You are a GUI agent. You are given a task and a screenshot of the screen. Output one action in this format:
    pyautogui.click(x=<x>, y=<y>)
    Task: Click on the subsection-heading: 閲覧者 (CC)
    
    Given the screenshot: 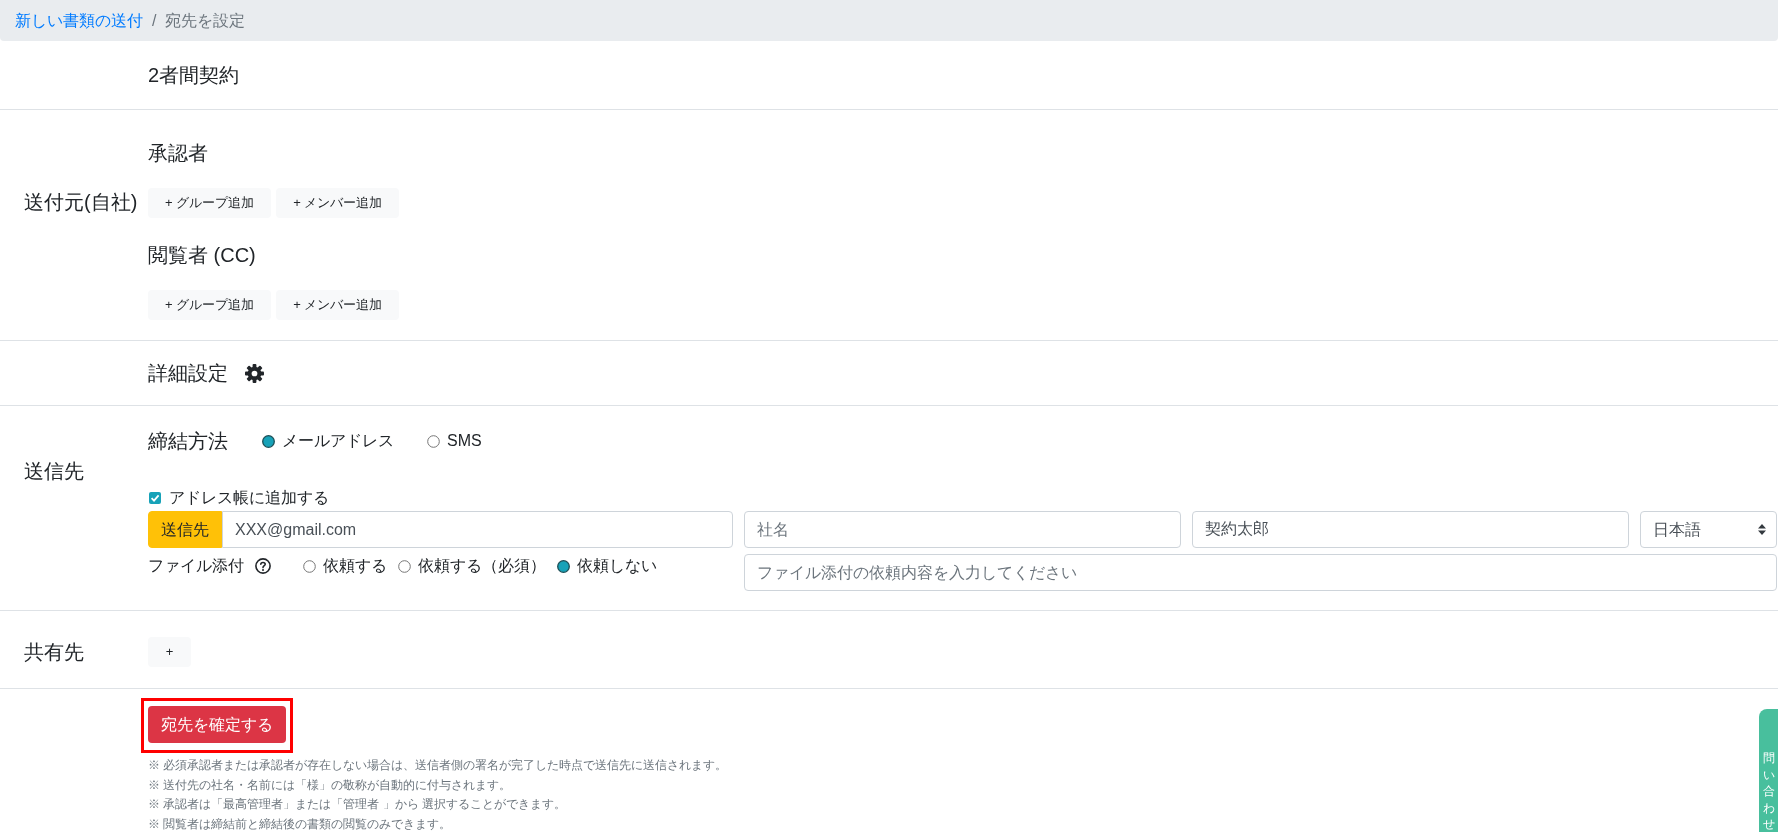 What is the action you would take?
    pyautogui.click(x=202, y=255)
    